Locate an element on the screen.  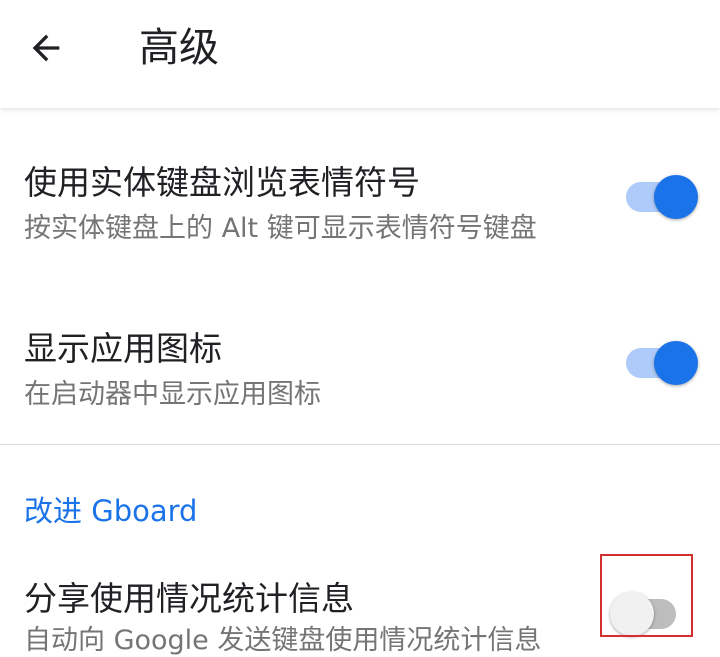
setting-summary: 自动向 Google 发送键盘使用情况统计信息 is located at coordinates (283, 640).